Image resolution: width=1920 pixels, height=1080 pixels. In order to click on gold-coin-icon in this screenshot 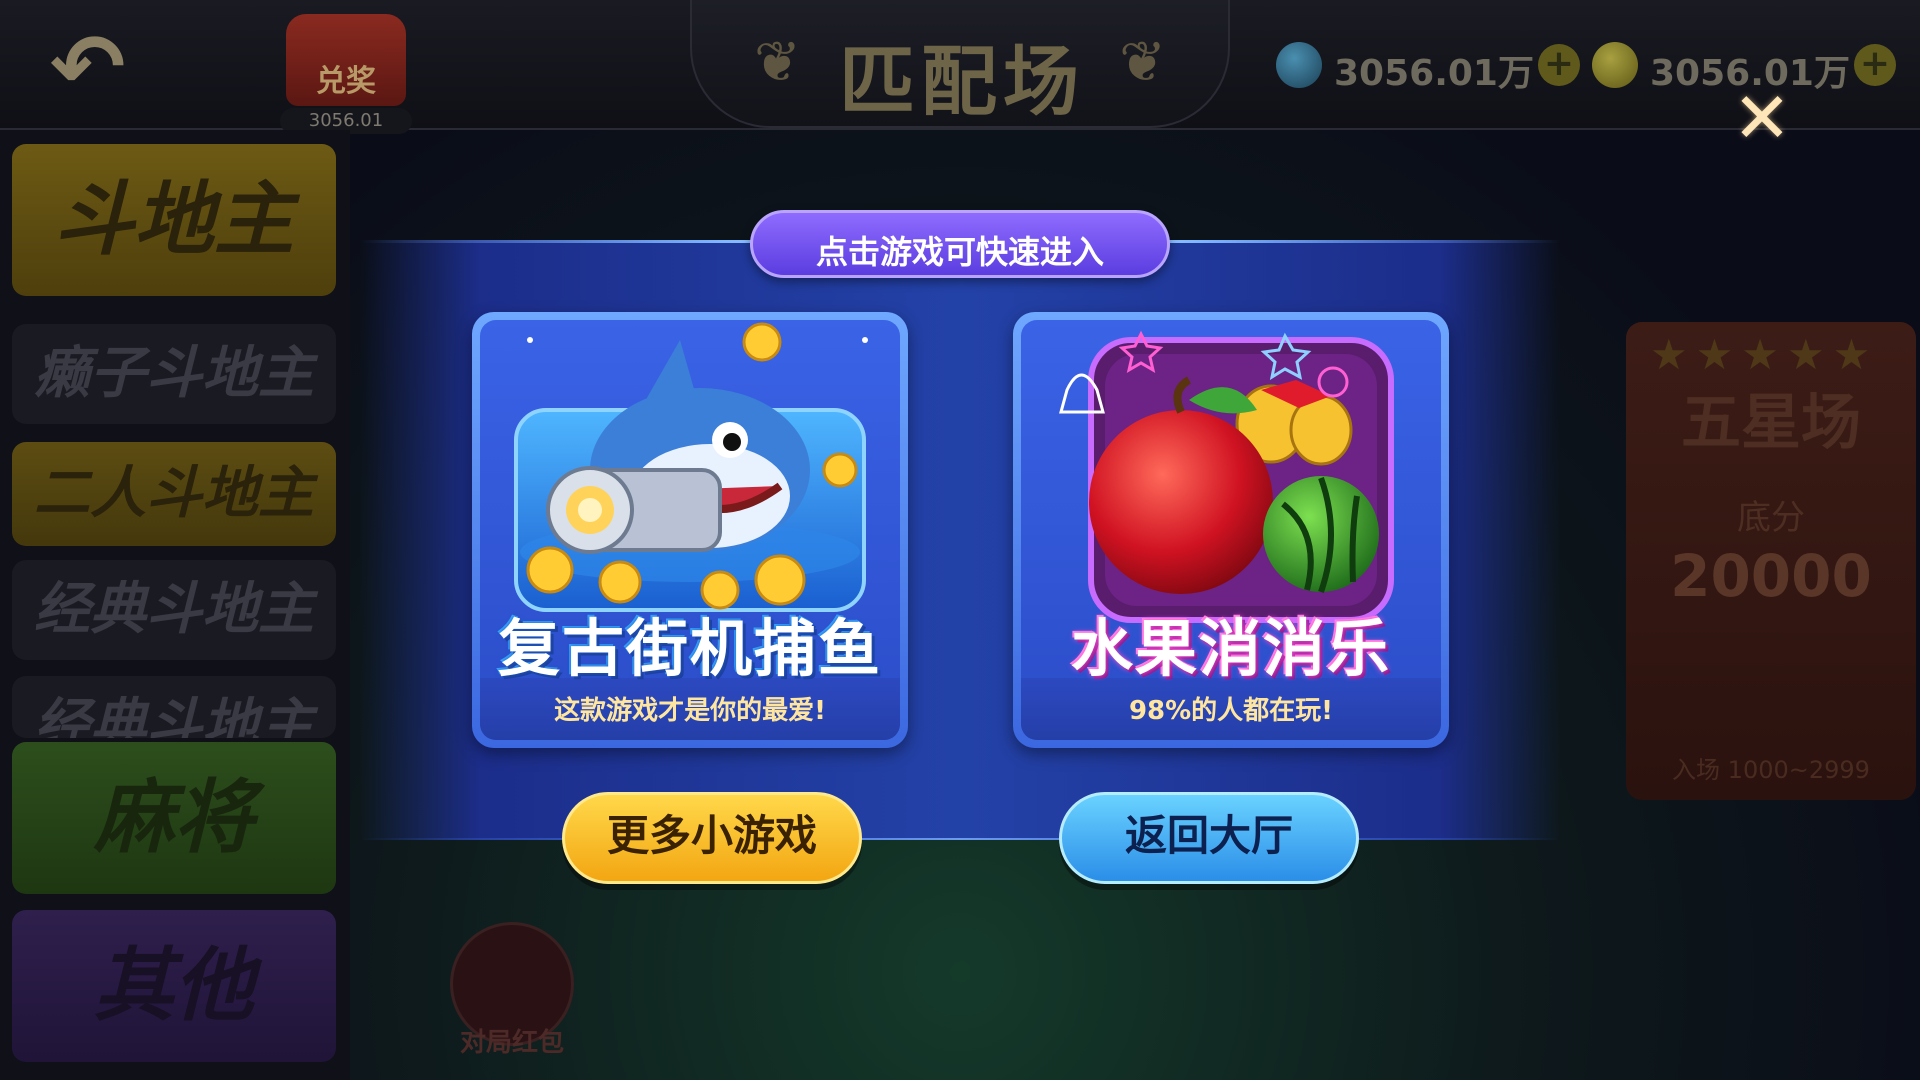, I will do `click(1615, 65)`.